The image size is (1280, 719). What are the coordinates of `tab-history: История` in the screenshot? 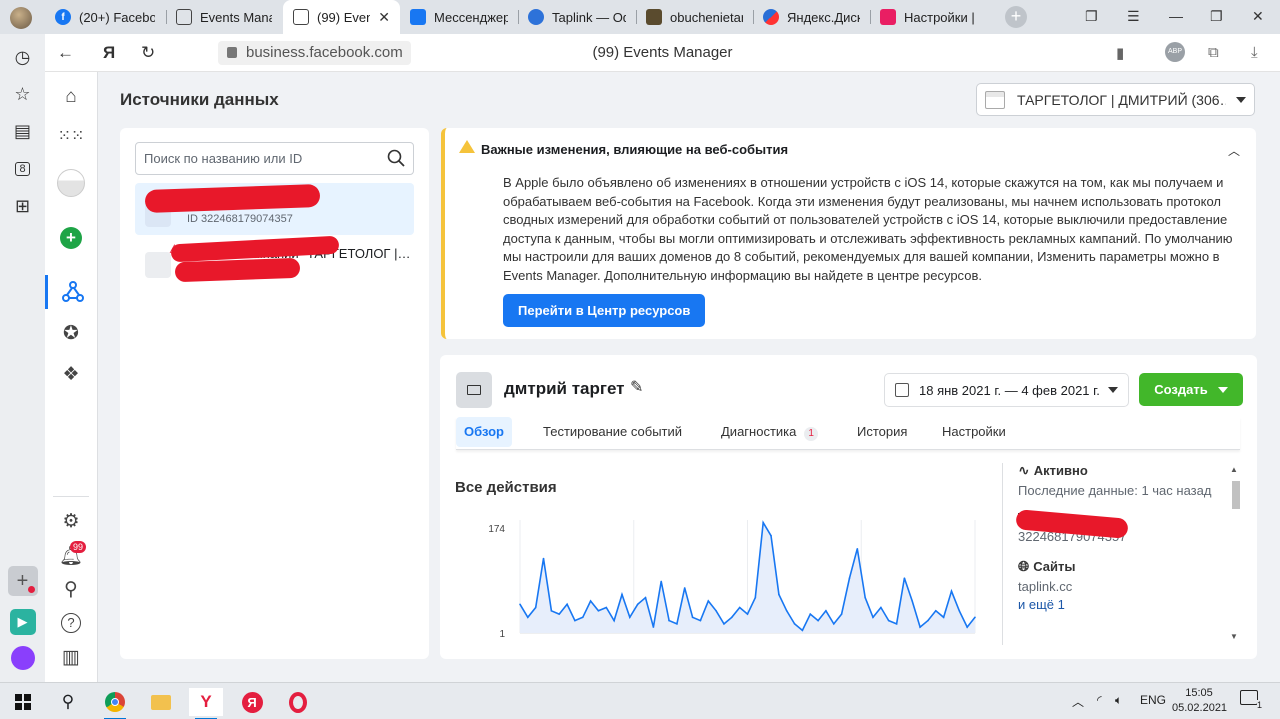 It's located at (882, 432).